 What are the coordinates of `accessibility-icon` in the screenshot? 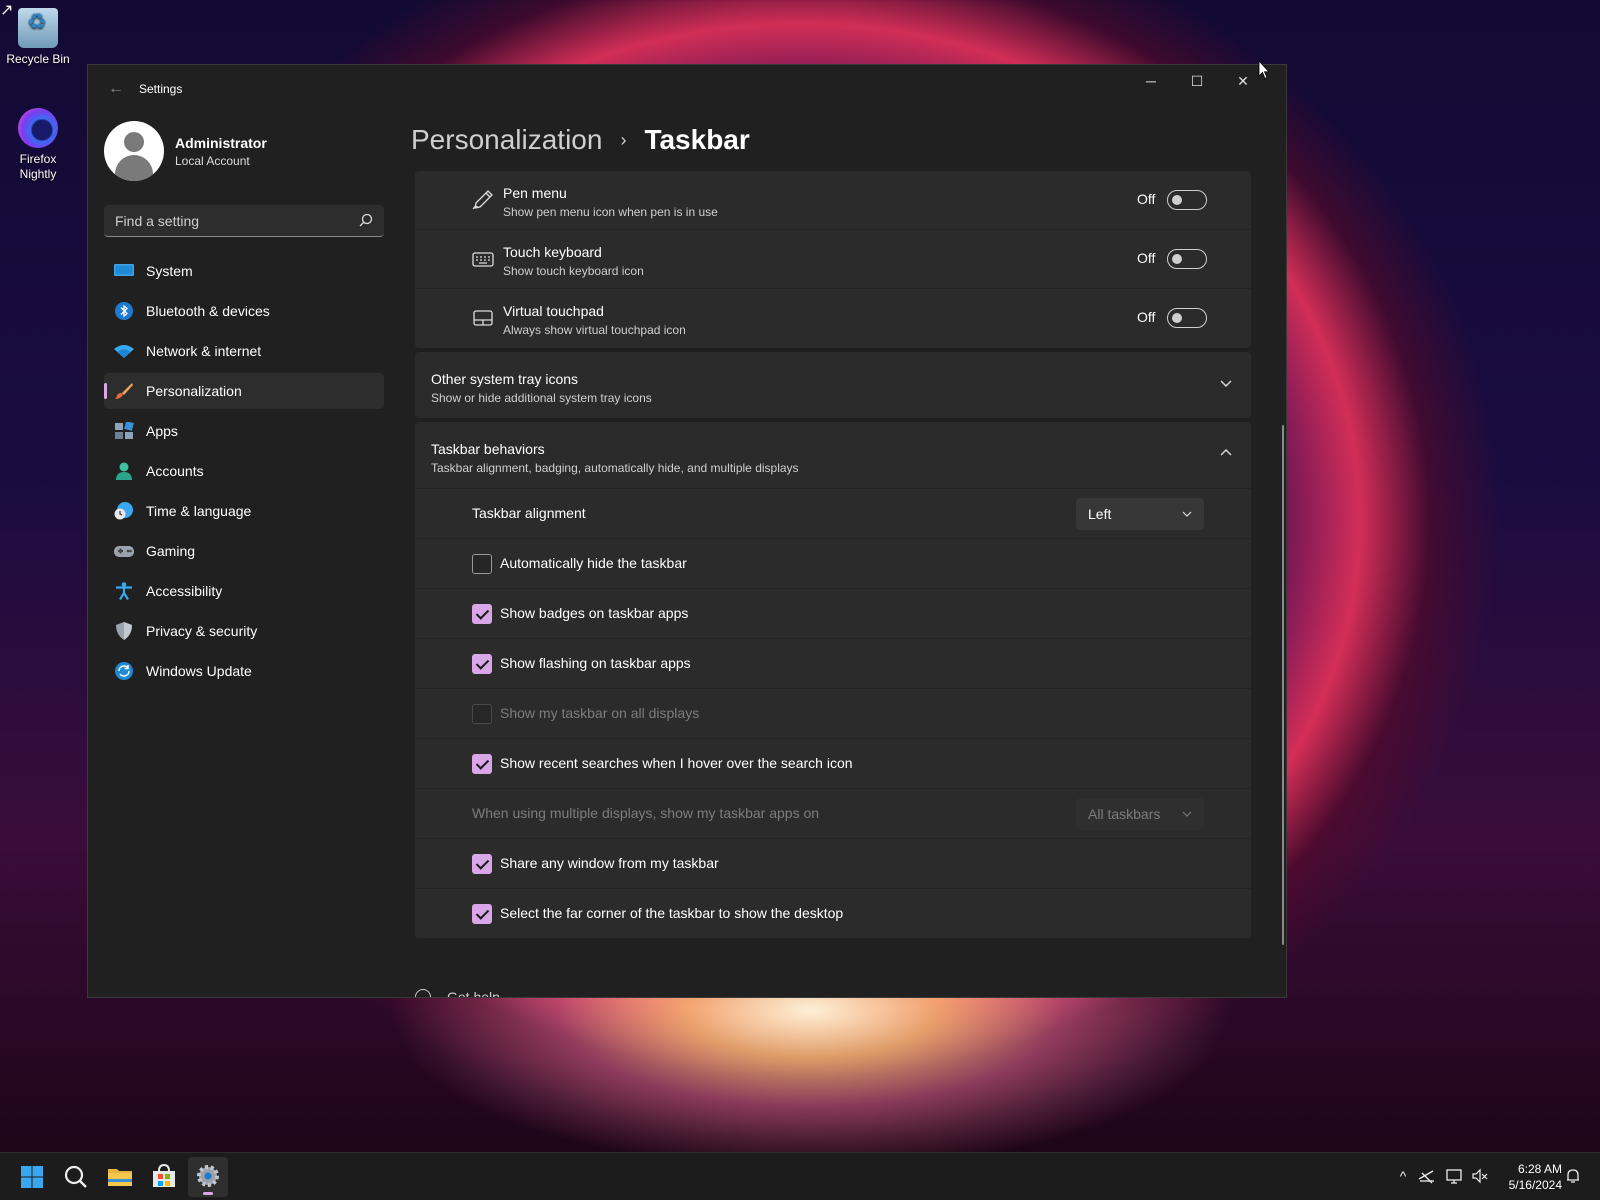 It's located at (124, 591).